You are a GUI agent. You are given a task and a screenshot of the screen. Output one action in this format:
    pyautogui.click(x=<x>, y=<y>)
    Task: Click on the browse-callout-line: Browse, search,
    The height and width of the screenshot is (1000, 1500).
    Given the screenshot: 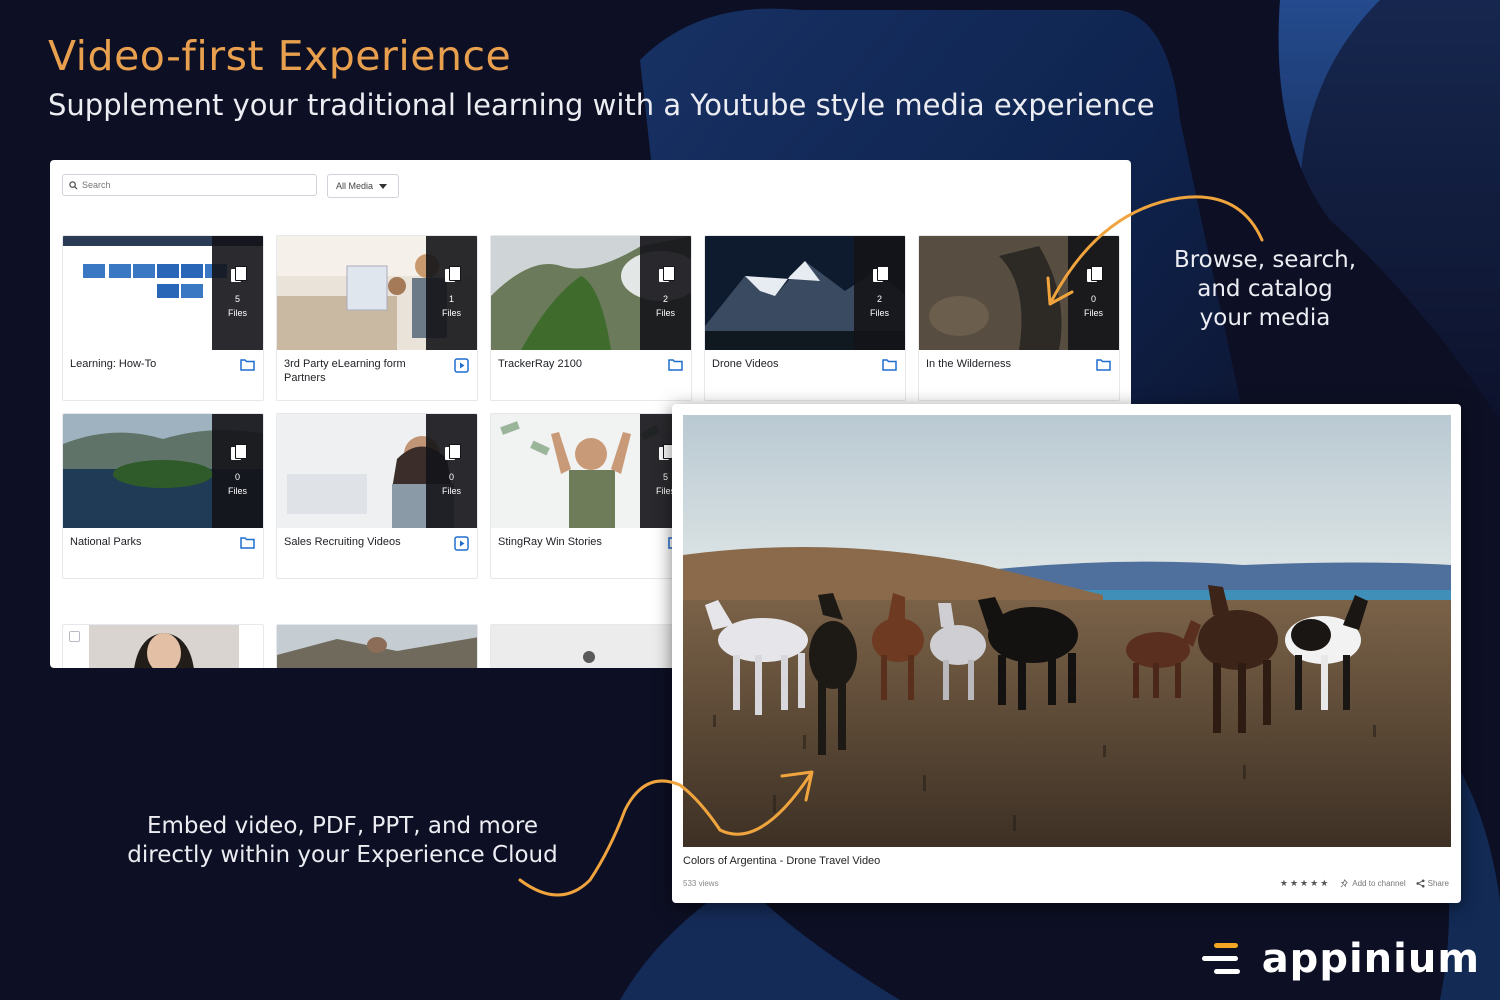 What is the action you would take?
    pyautogui.click(x=1265, y=260)
    